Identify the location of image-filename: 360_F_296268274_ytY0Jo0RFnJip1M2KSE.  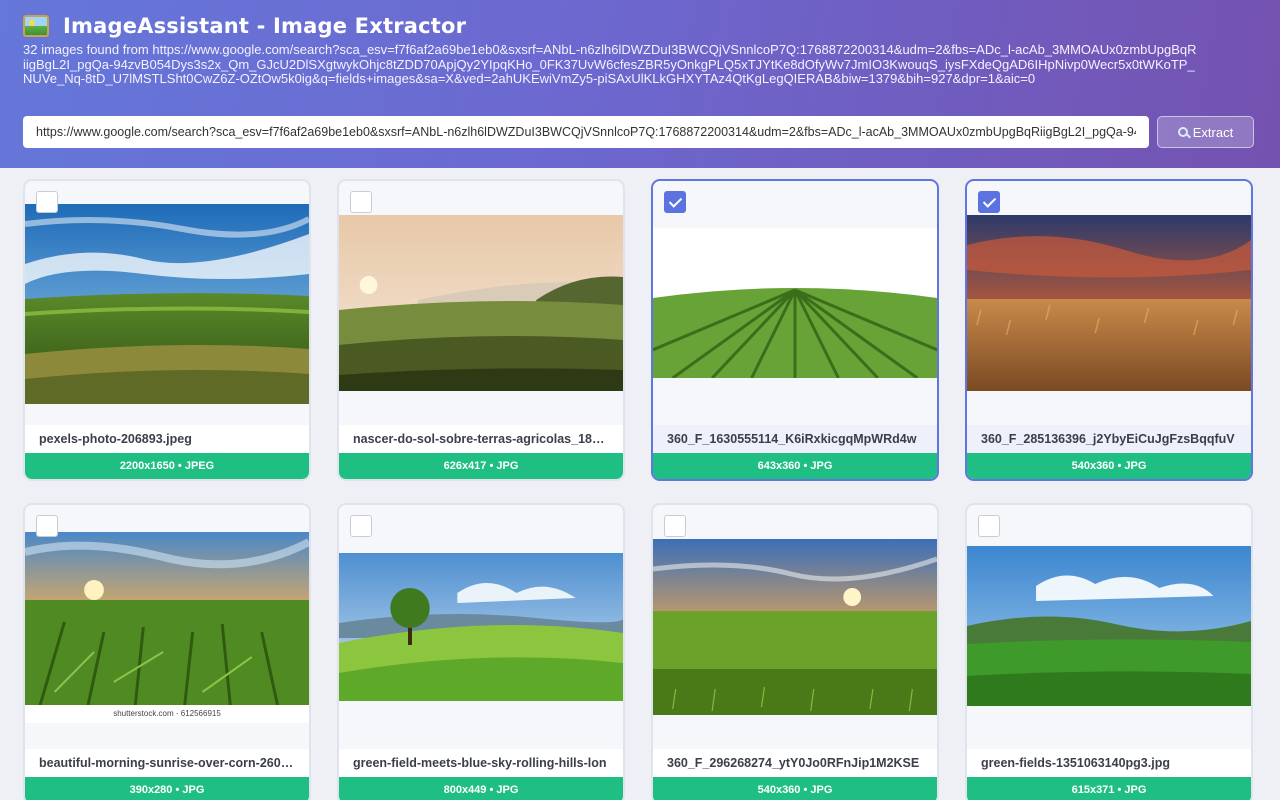
(795, 763).